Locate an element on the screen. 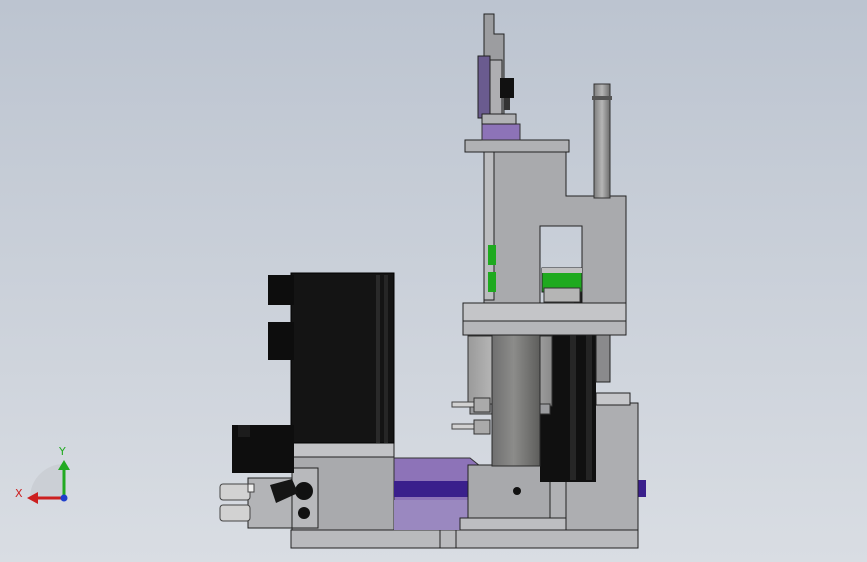 The height and width of the screenshot is (562, 867). axis-triad: Y X is located at coordinates (42, 474).